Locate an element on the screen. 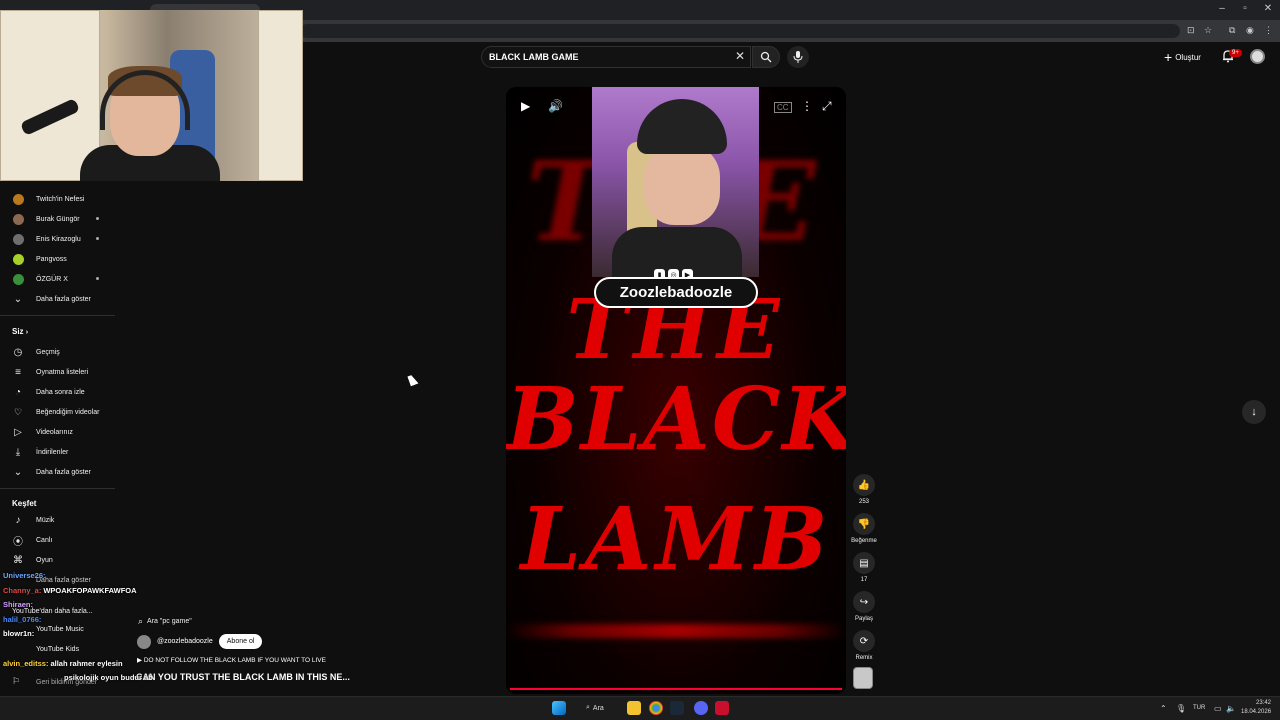  install-icon: ⊡ is located at coordinates (1191, 30).